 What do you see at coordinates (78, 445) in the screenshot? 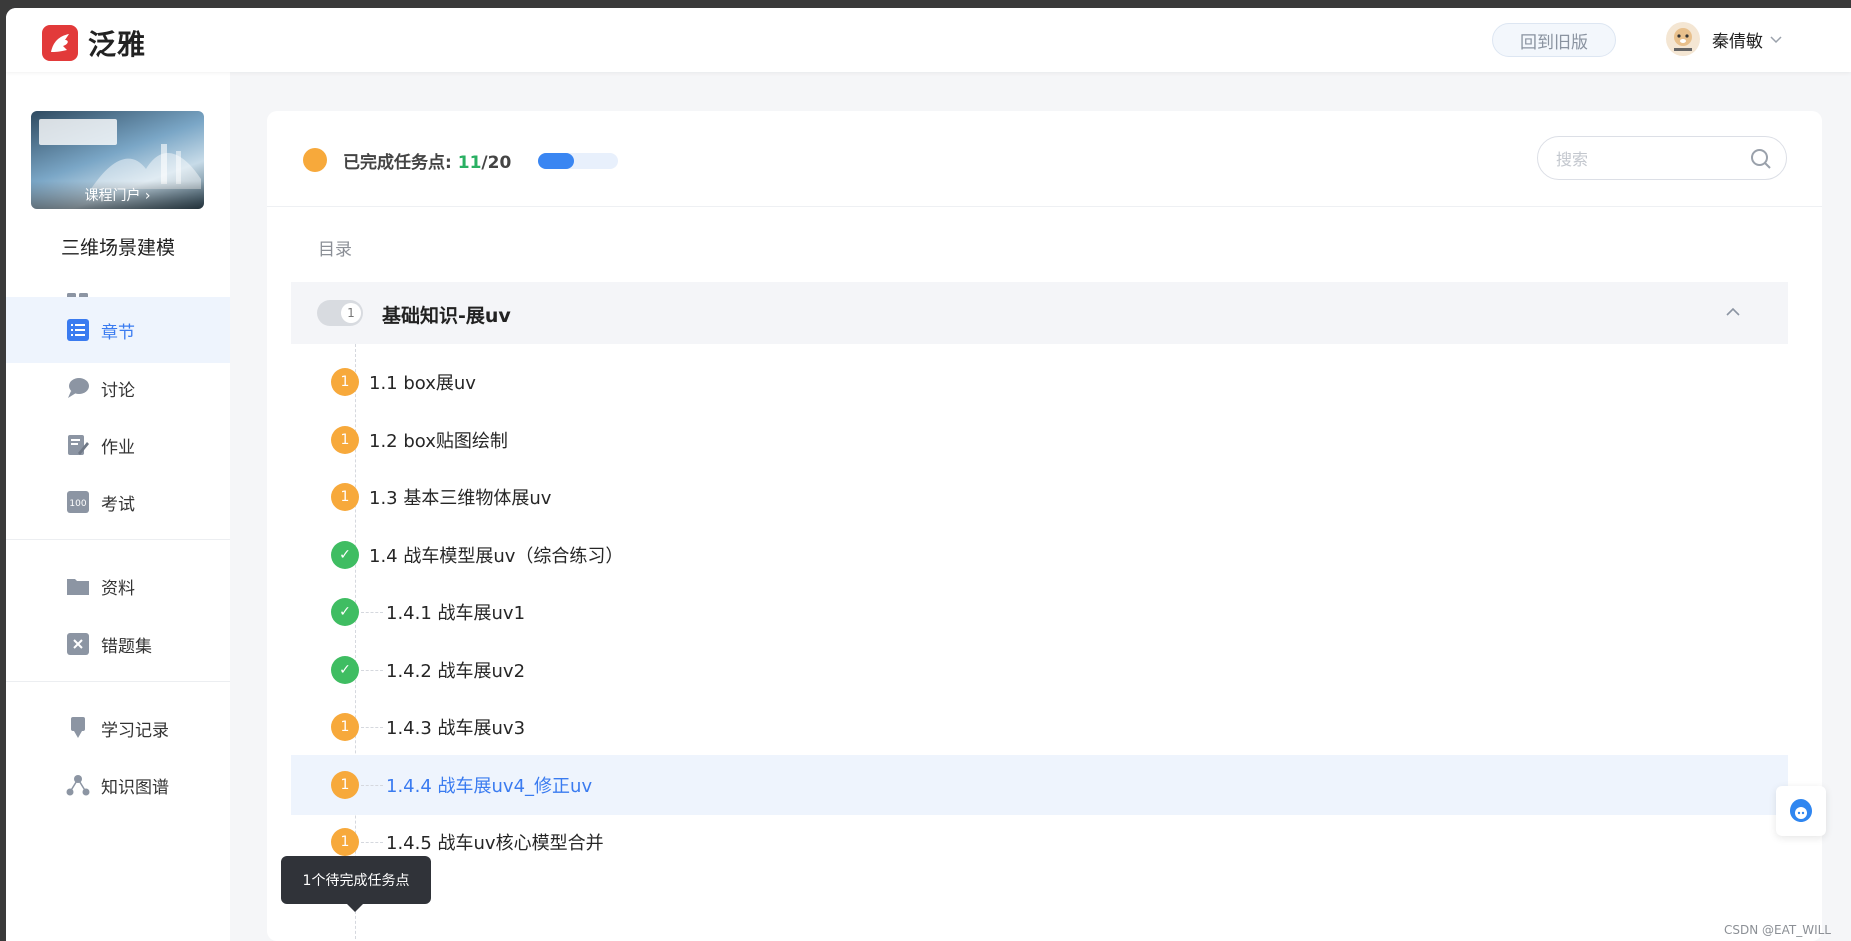
I see `edit-icon` at bounding box center [78, 445].